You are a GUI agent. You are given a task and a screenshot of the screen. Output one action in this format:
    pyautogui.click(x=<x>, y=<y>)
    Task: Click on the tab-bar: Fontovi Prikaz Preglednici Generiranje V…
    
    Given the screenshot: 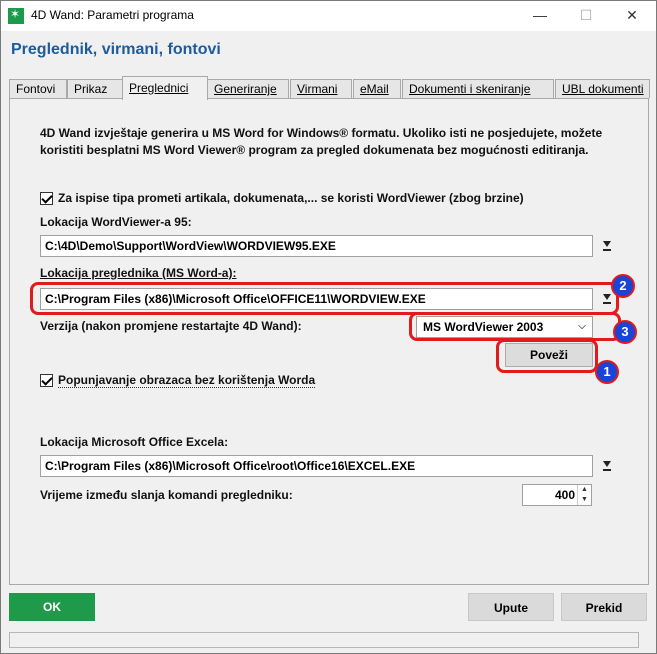 What is the action you would take?
    pyautogui.click(x=329, y=88)
    